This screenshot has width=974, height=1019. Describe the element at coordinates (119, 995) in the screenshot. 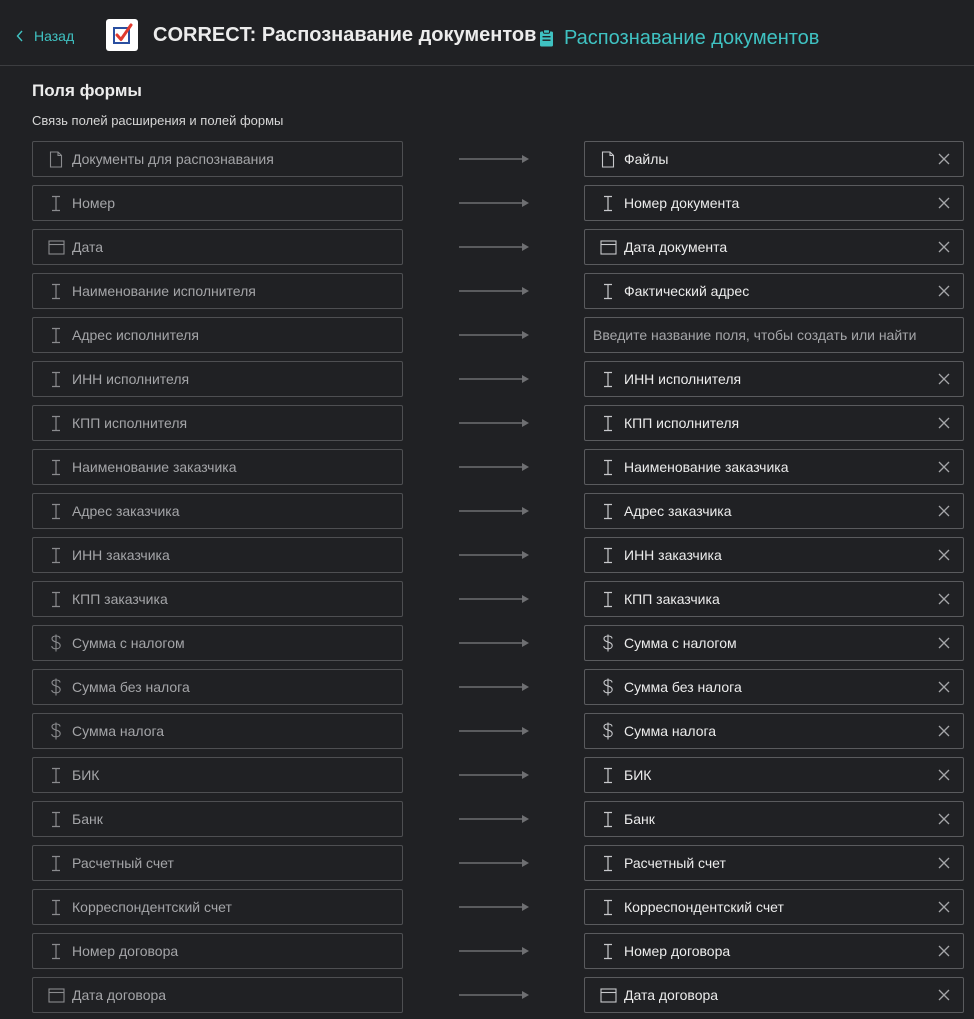

I see `source-field-label: Дата договора` at that location.